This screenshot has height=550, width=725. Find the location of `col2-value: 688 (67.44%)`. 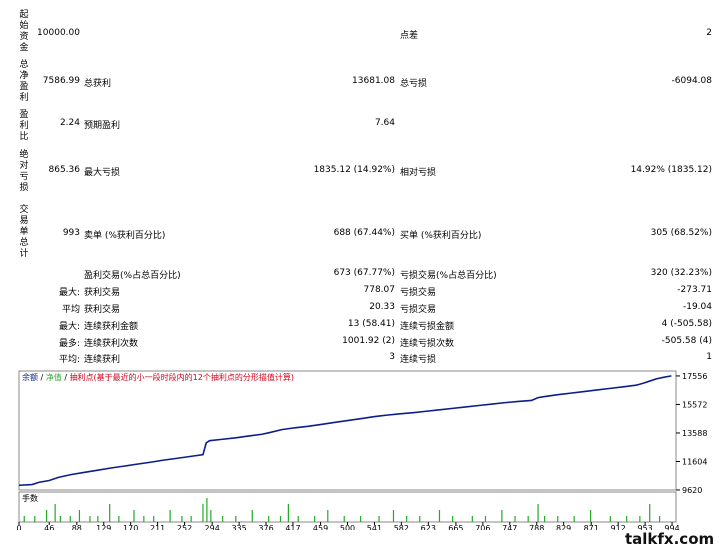

col2-value: 688 (67.44%) is located at coordinates (364, 233).